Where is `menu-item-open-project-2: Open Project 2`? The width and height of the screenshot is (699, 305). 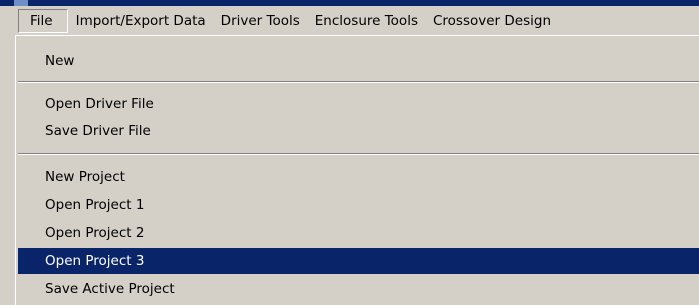 menu-item-open-project-2: Open Project 2 is located at coordinates (358, 233).